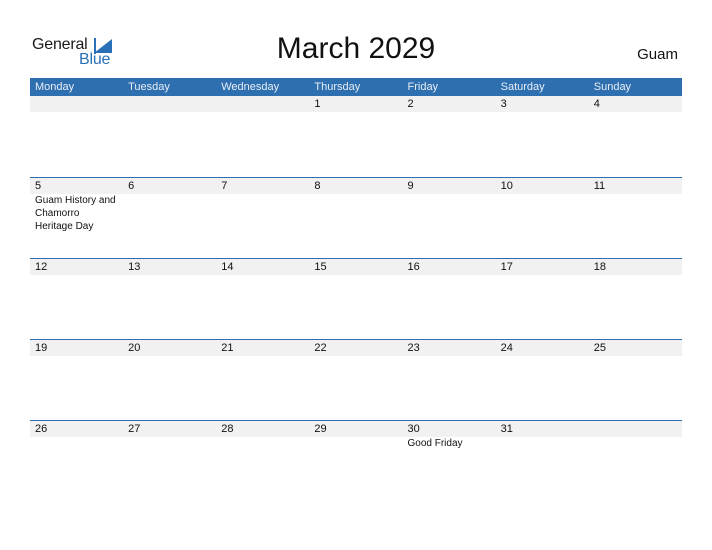 This screenshot has height=550, width=712. What do you see at coordinates (320, 348) in the screenshot?
I see `day-cell: 22` at bounding box center [320, 348].